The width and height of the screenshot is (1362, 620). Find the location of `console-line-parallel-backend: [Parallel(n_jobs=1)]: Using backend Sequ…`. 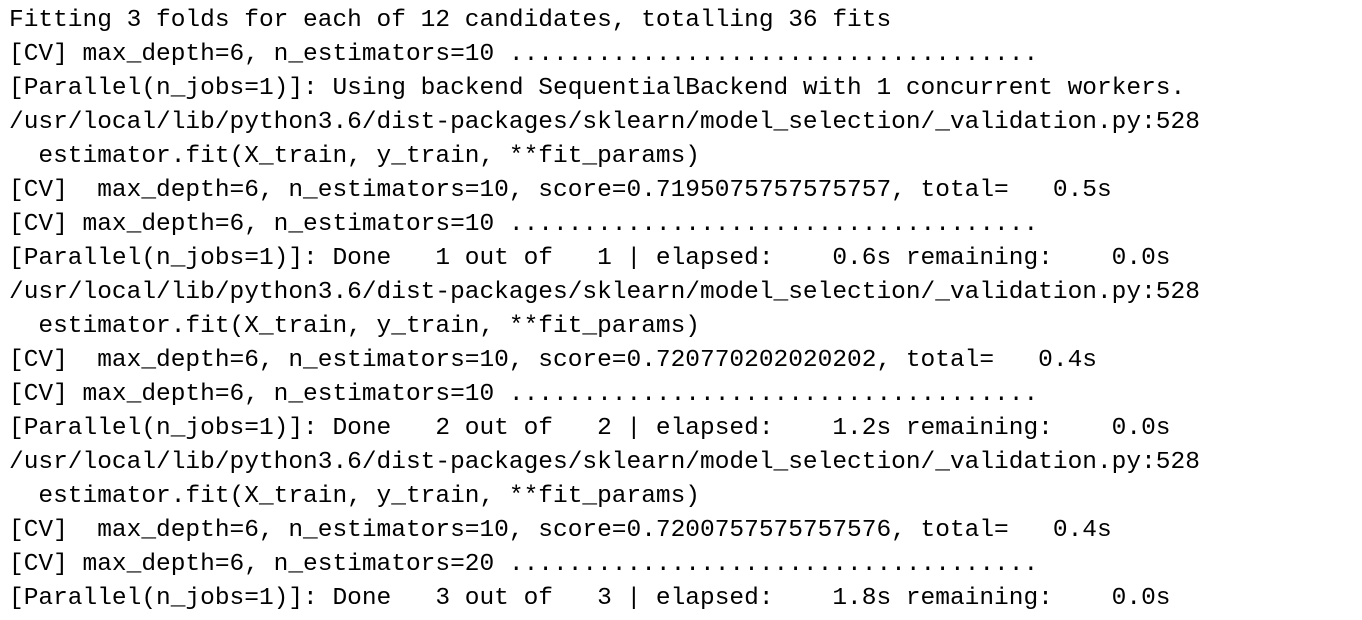

console-line-parallel-backend: [Parallel(n_jobs=1)]: Using backend Sequ… is located at coordinates (597, 88).